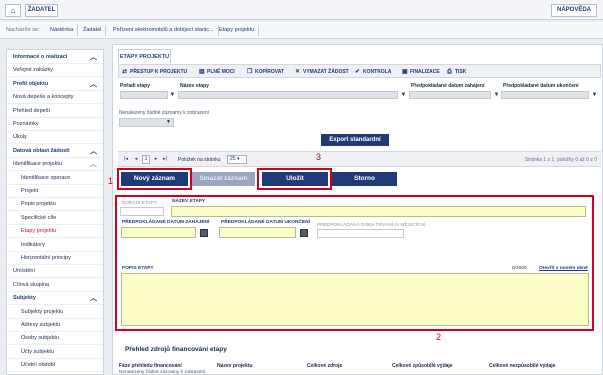 Image resolution: width=603 pixels, height=375 pixels. What do you see at coordinates (55, 124) in the screenshot?
I see `sidebar-item: Poznámky` at bounding box center [55, 124].